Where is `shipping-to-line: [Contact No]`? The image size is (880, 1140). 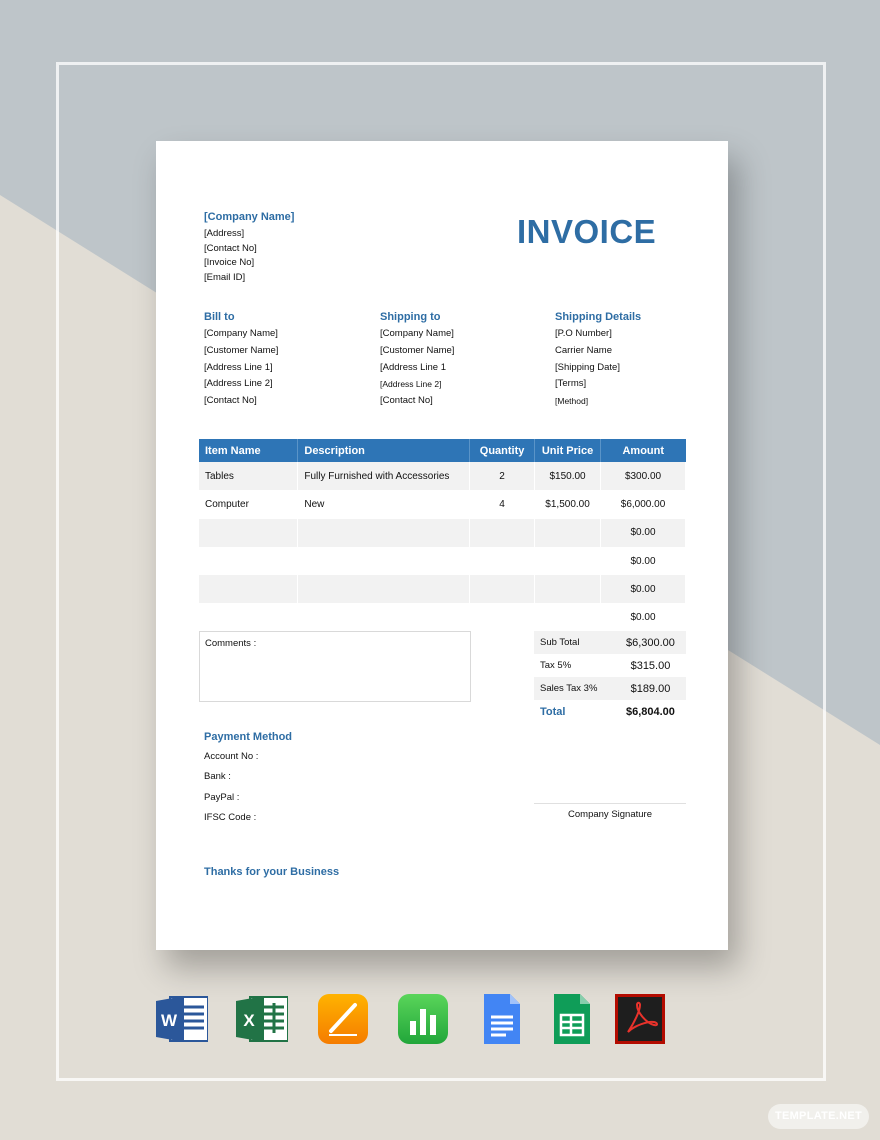
shipping-to-line: [Contact No] is located at coordinates (406, 401).